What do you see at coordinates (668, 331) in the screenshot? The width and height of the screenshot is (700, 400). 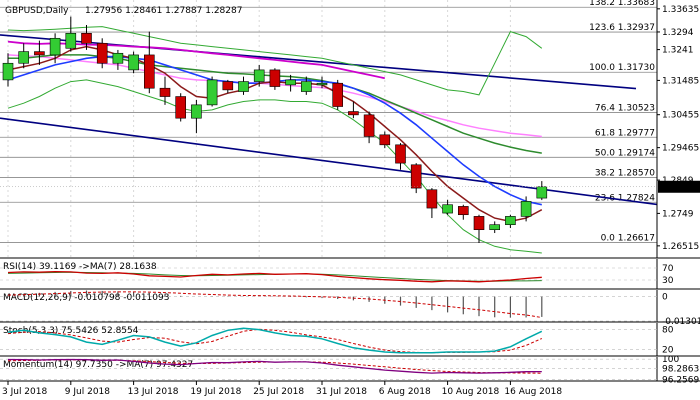 I see `stoch-tick-0: 80` at bounding box center [668, 331].